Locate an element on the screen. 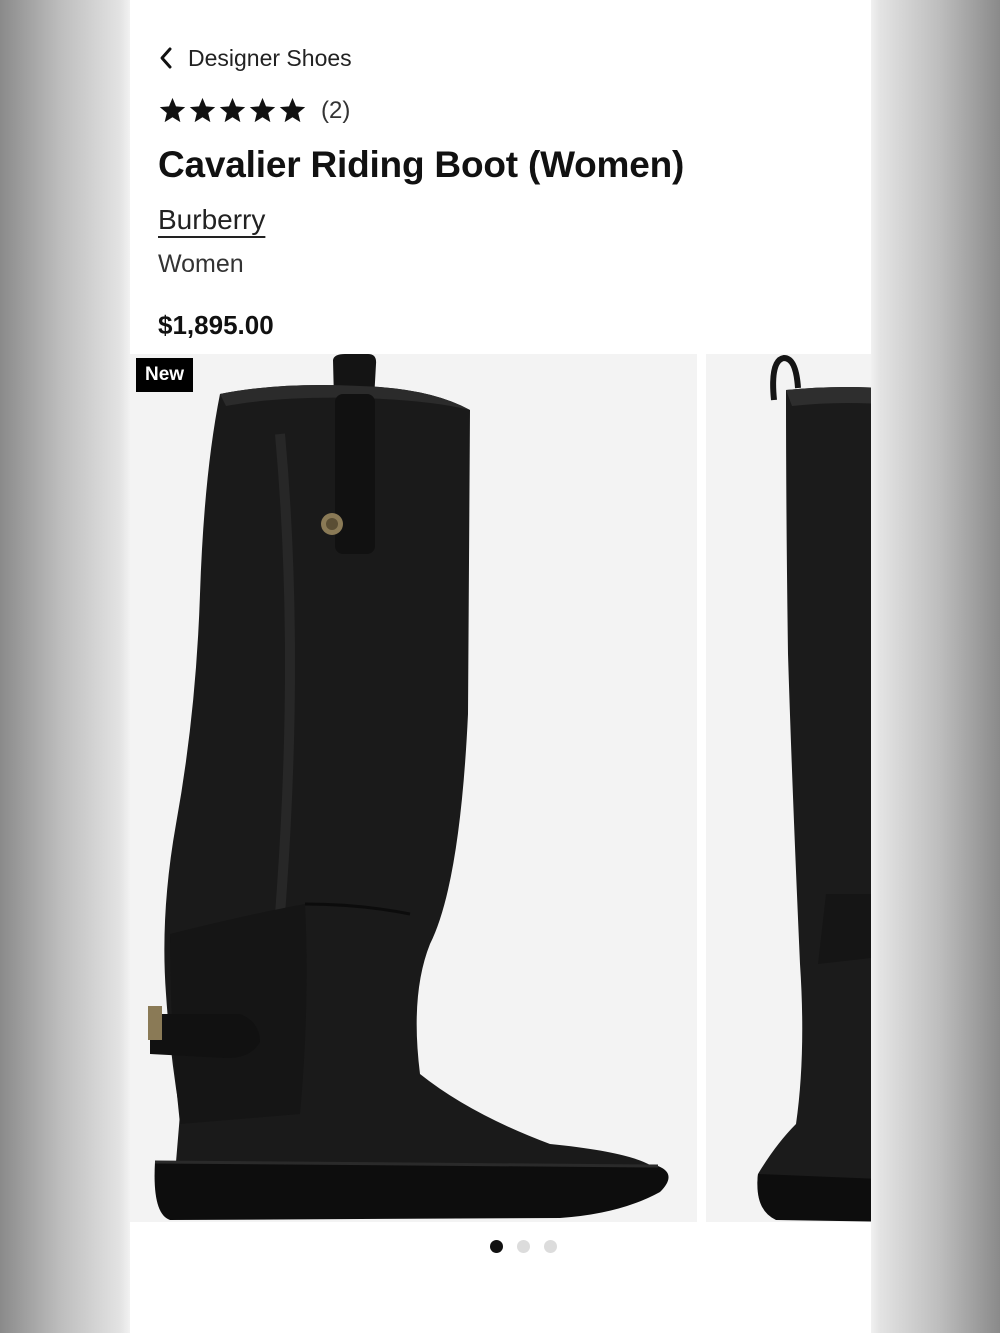  boot-back-image is located at coordinates (788, 788).